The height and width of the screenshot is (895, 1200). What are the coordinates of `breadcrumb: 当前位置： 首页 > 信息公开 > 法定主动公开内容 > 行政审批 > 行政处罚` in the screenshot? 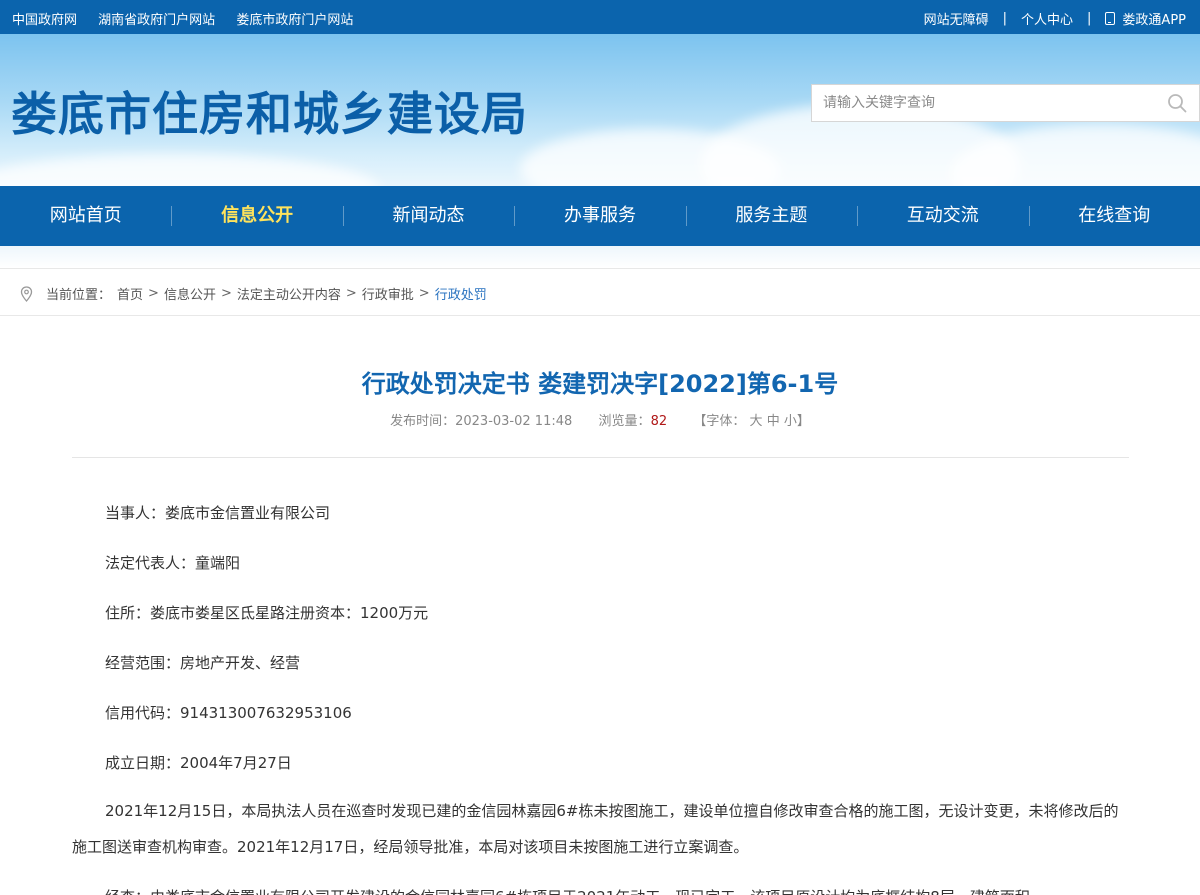 It's located at (600, 292).